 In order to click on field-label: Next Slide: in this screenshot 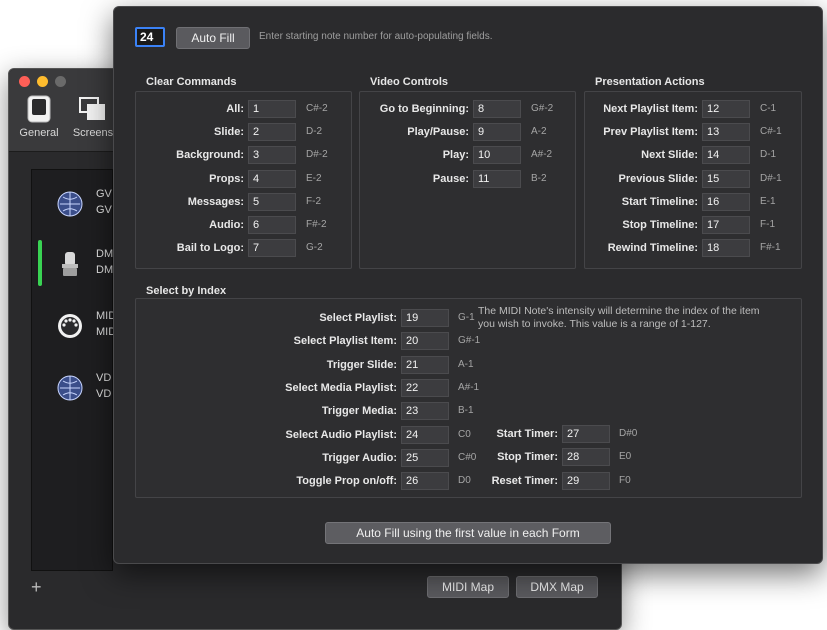, I will do `click(669, 155)`.